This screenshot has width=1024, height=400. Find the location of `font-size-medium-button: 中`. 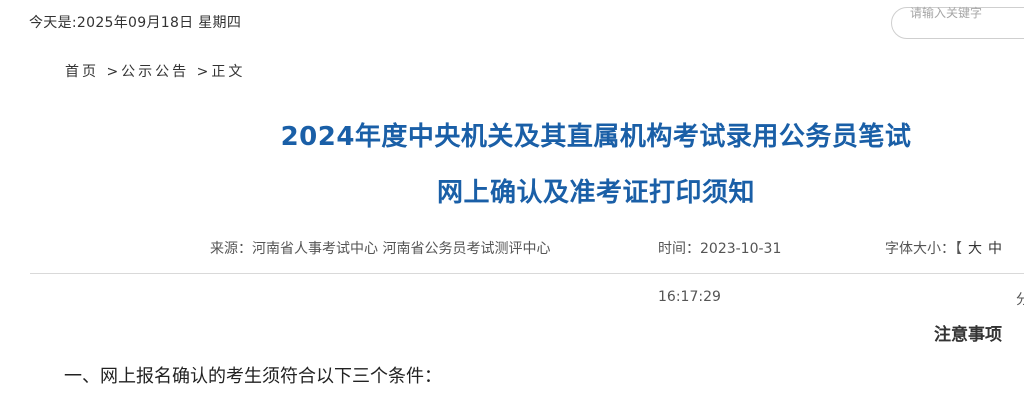

font-size-medium-button: 中 is located at coordinates (995, 249).